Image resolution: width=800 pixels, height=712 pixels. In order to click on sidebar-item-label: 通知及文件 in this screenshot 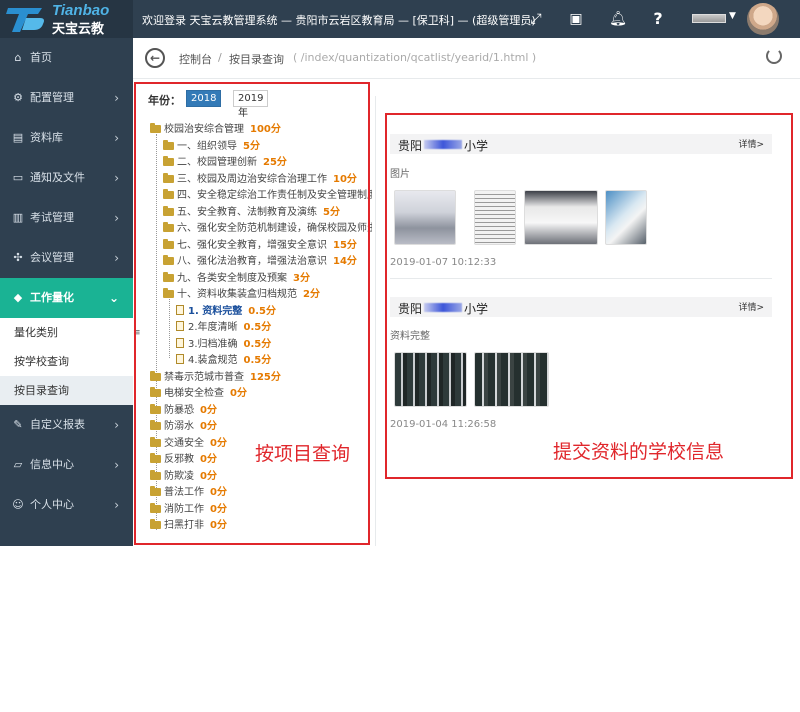, I will do `click(57, 177)`.